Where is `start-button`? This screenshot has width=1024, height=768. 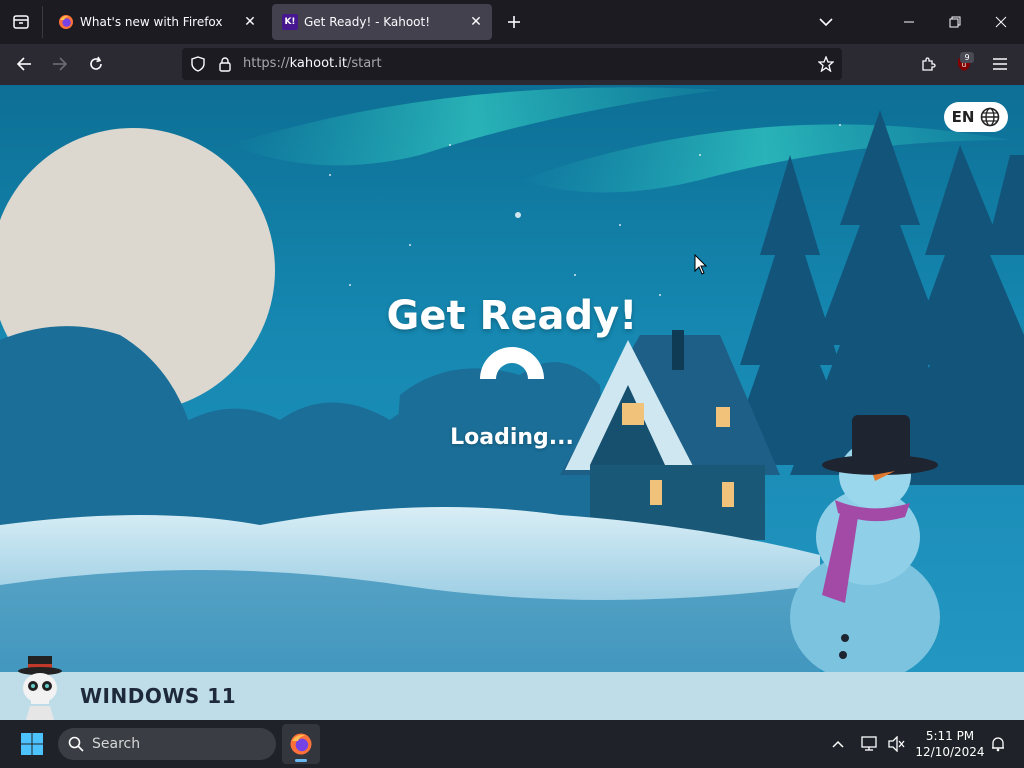 start-button is located at coordinates (32, 744).